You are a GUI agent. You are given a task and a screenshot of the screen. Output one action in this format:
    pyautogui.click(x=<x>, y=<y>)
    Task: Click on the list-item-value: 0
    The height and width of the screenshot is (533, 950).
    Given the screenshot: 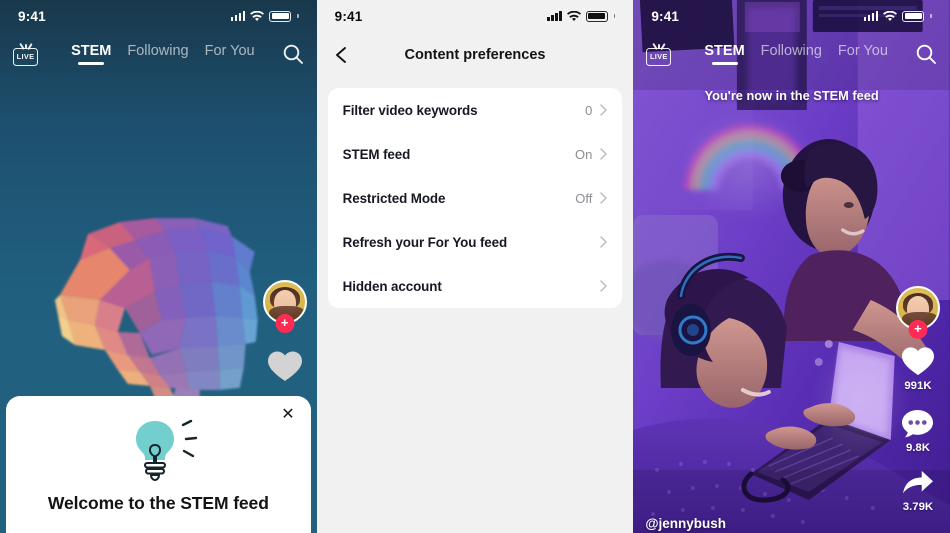 What is the action you would take?
    pyautogui.click(x=589, y=110)
    